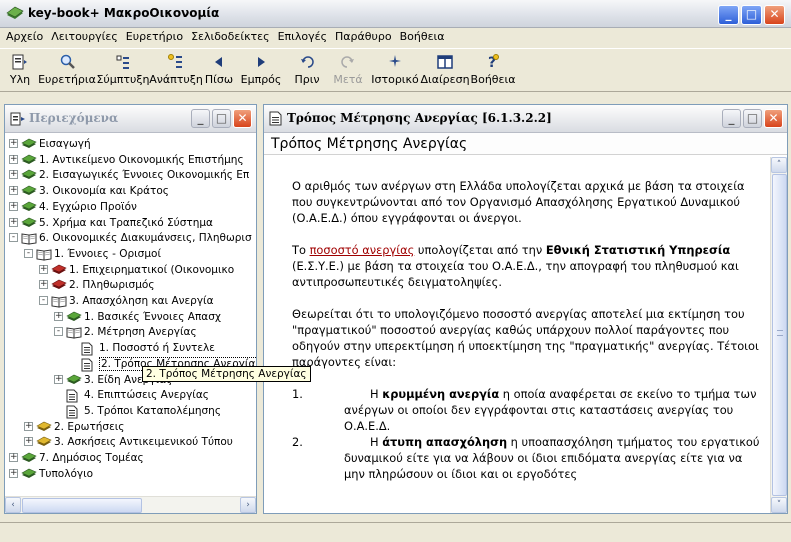  I want to click on menu-window: Παράθυρο, so click(363, 37).